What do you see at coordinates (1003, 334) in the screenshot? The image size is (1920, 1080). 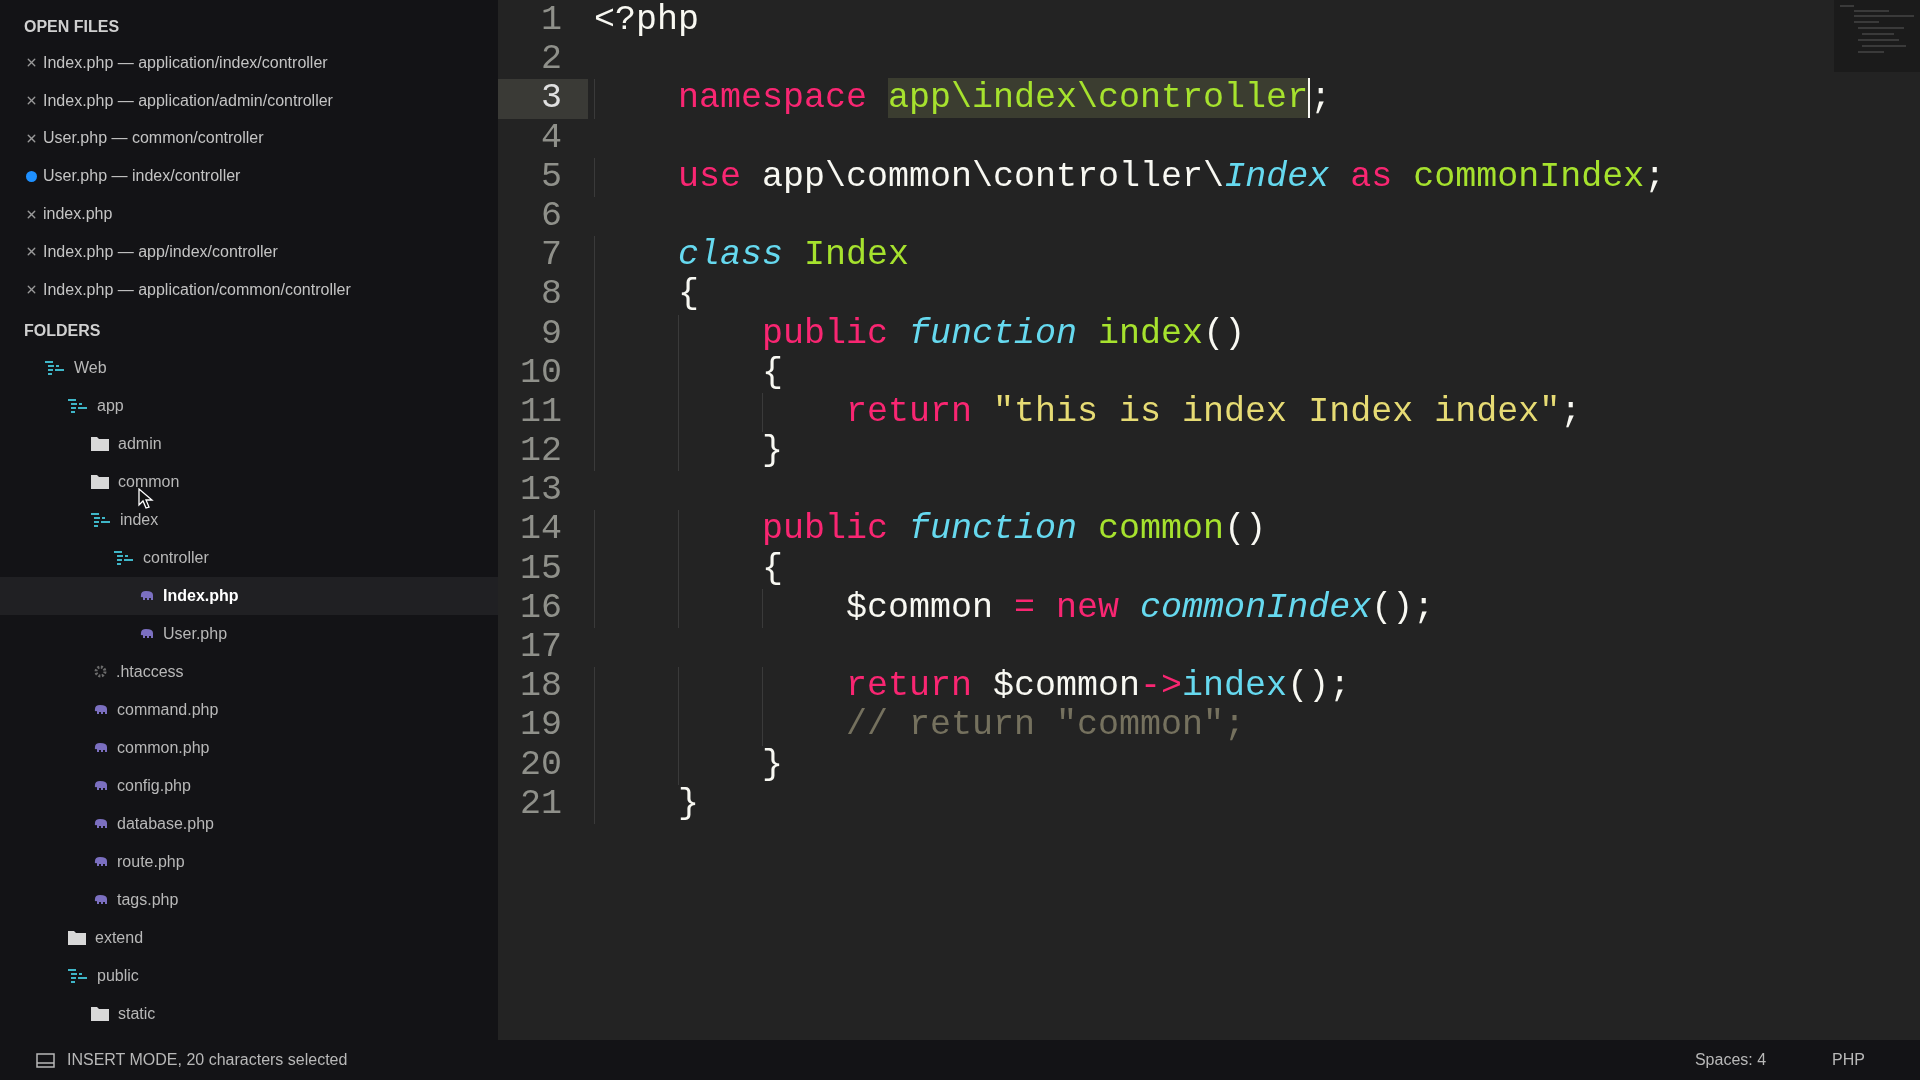 I see `code-line: public function index()` at bounding box center [1003, 334].